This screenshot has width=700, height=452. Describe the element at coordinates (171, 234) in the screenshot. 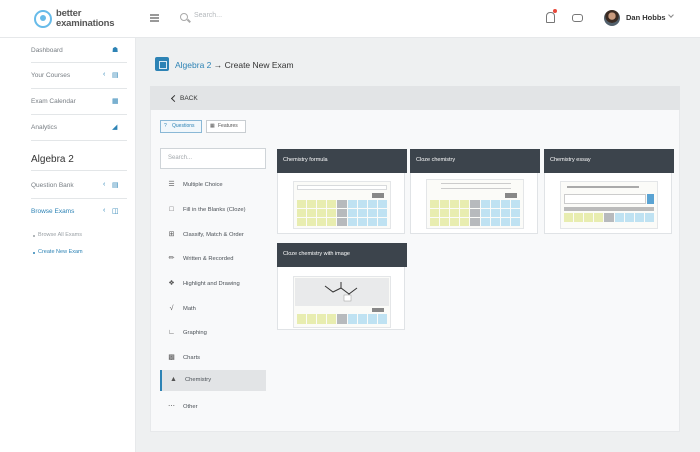

I see `grid-icon: ⊞` at that location.